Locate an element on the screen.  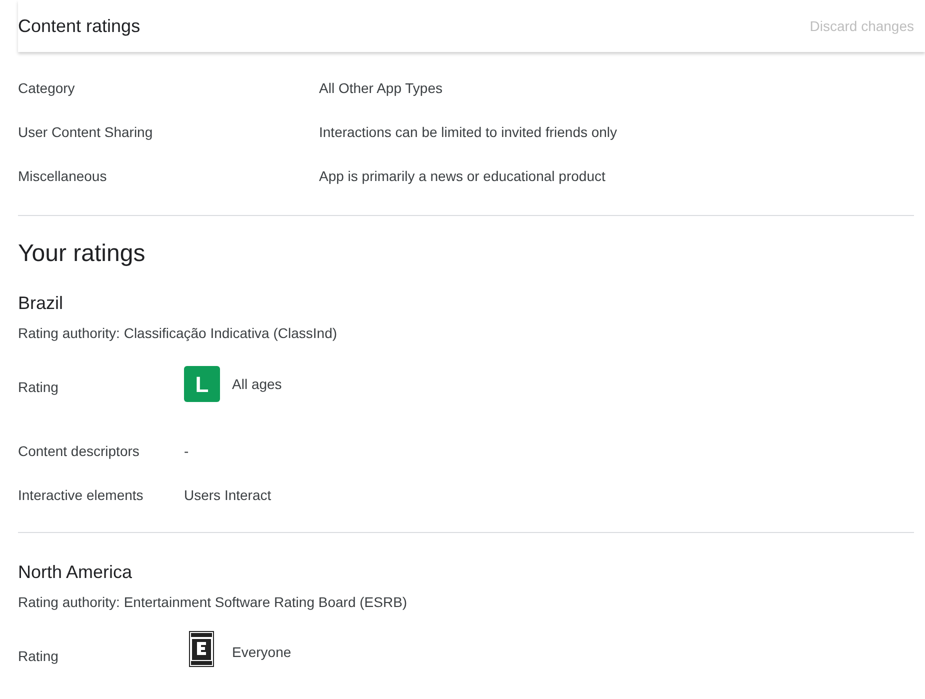
field-value: Users Interact is located at coordinates (228, 495).